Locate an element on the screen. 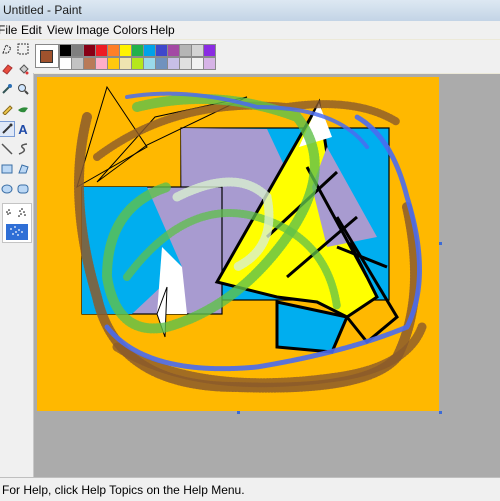 The height and width of the screenshot is (501, 500). toolbox: A is located at coordinates (17, 258).